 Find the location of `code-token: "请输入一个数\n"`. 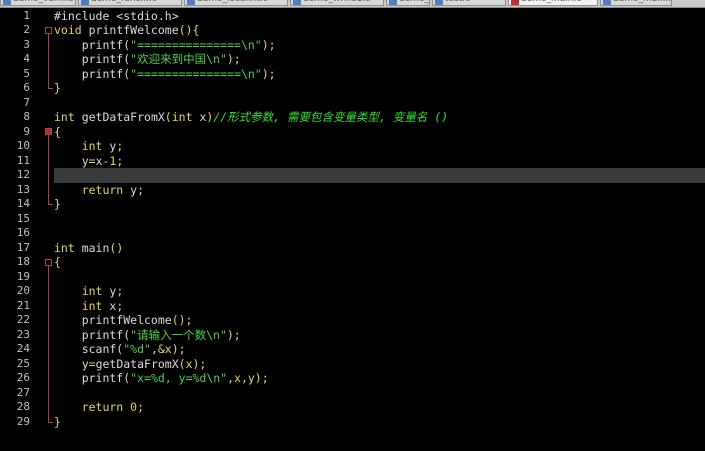

code-token: "请输入一个数\n" is located at coordinates (178, 334).